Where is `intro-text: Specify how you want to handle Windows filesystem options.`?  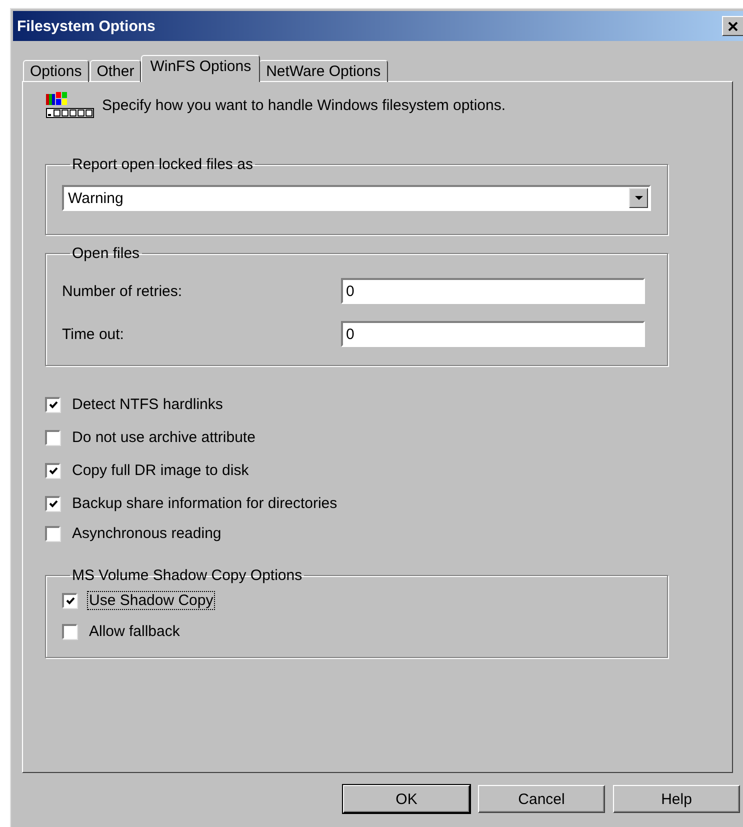 intro-text: Specify how you want to handle Windows filesystem options. is located at coordinates (304, 105).